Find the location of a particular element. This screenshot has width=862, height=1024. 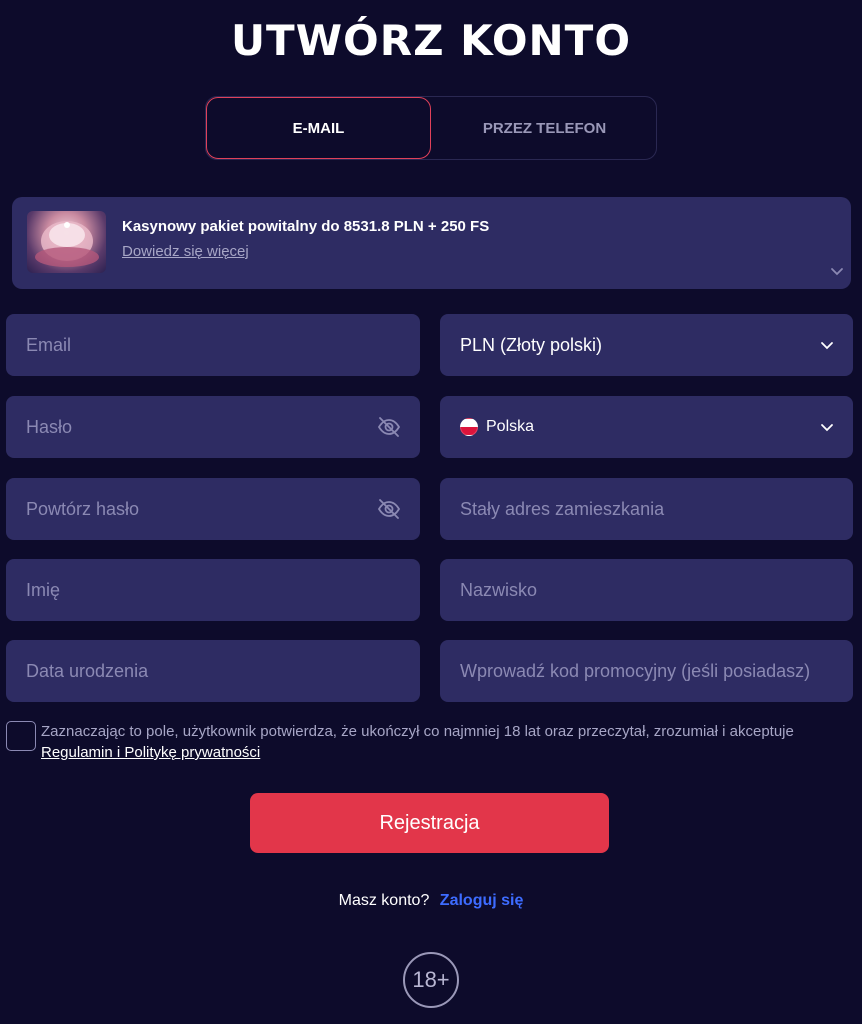

bonus-image is located at coordinates (66, 242).